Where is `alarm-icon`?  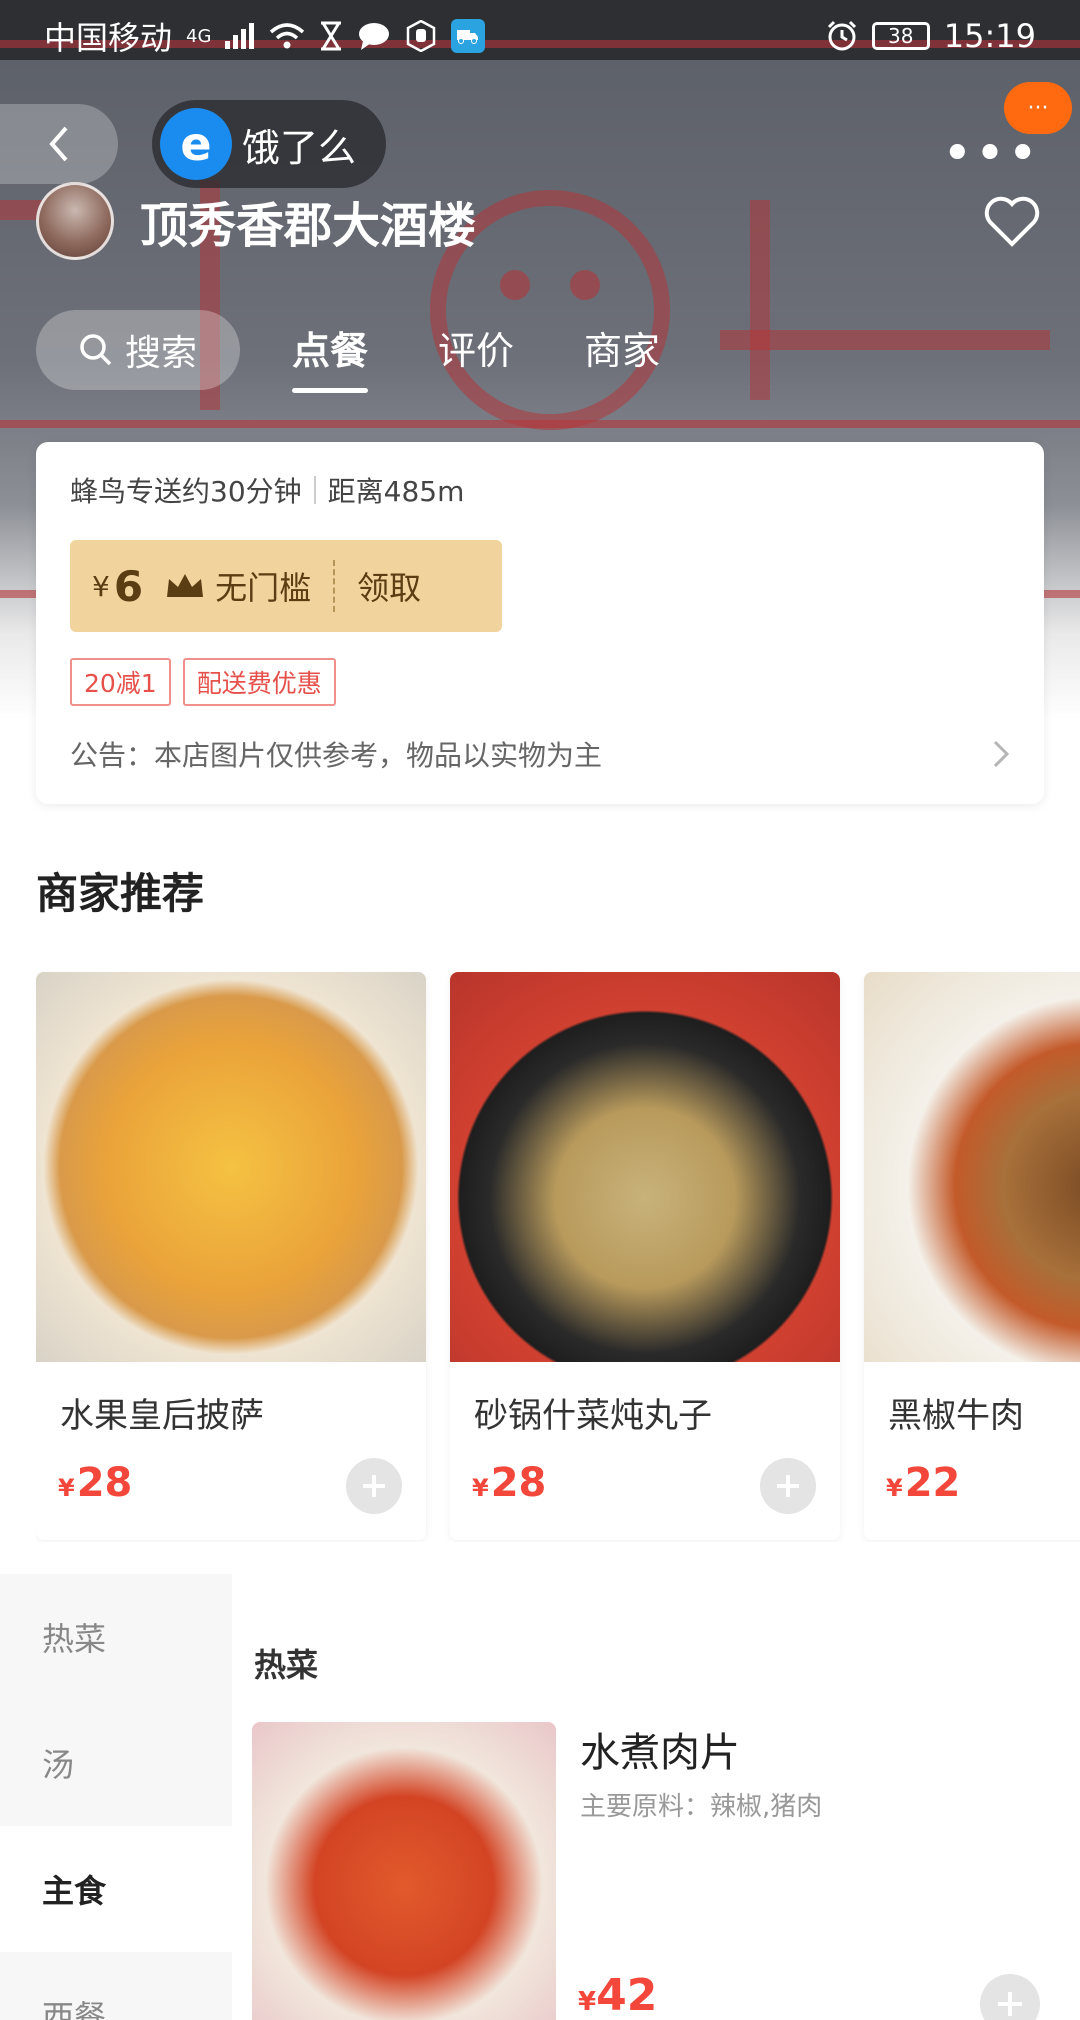
alarm-icon is located at coordinates (841, 35).